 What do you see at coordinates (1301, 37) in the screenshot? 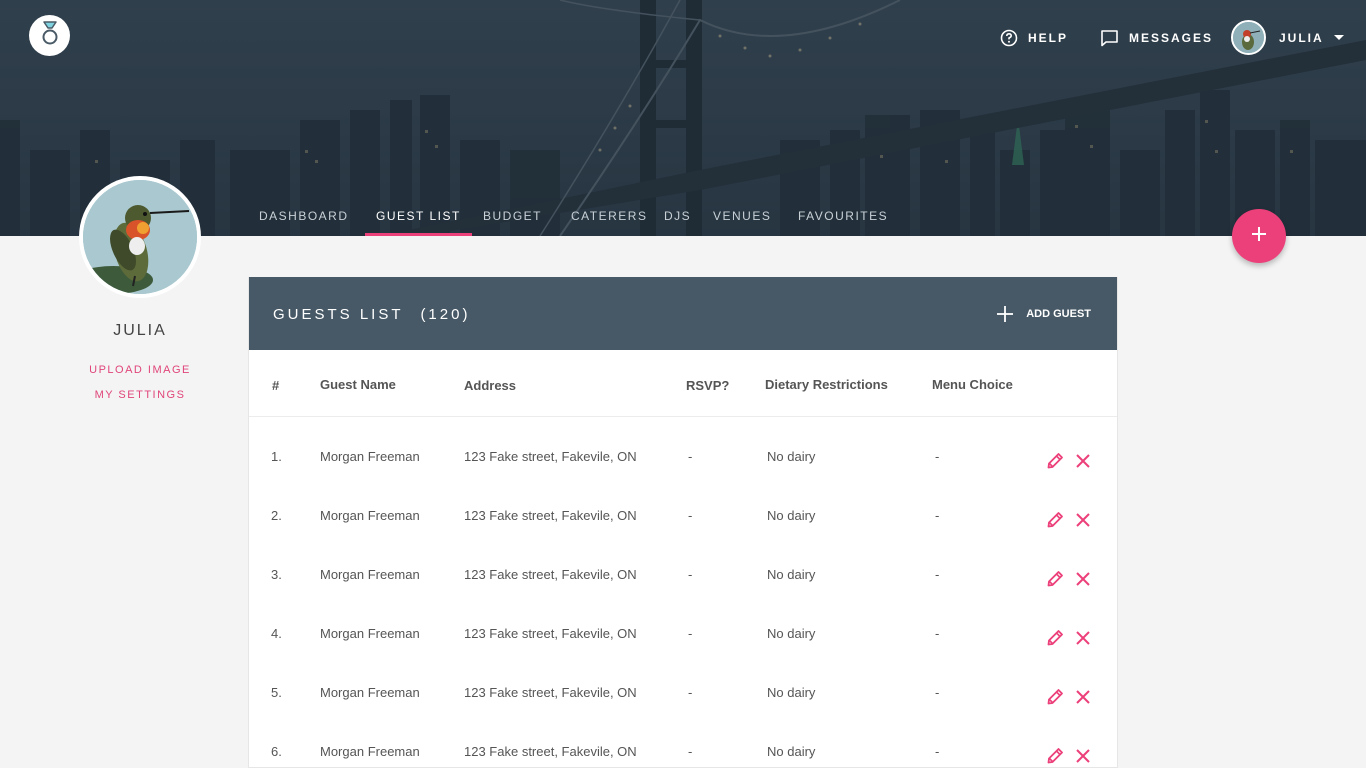
I see `user-name: JULIA` at bounding box center [1301, 37].